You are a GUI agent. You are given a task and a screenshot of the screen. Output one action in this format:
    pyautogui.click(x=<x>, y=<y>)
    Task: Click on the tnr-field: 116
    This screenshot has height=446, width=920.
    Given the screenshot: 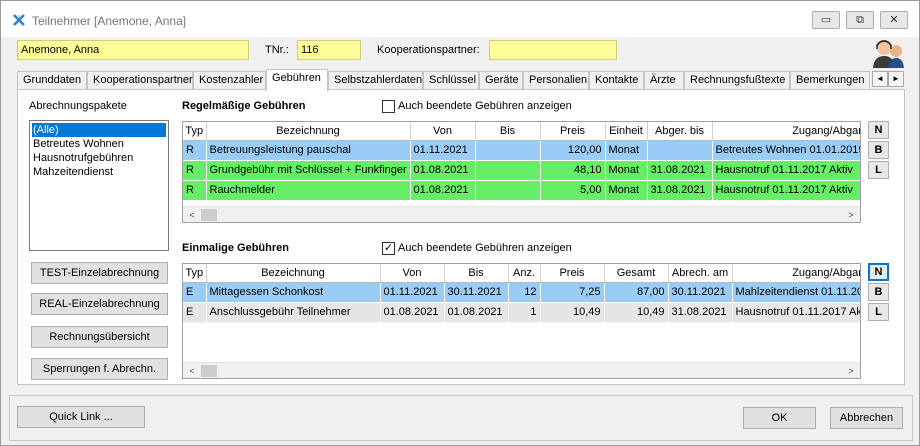 What is the action you would take?
    pyautogui.click(x=329, y=50)
    